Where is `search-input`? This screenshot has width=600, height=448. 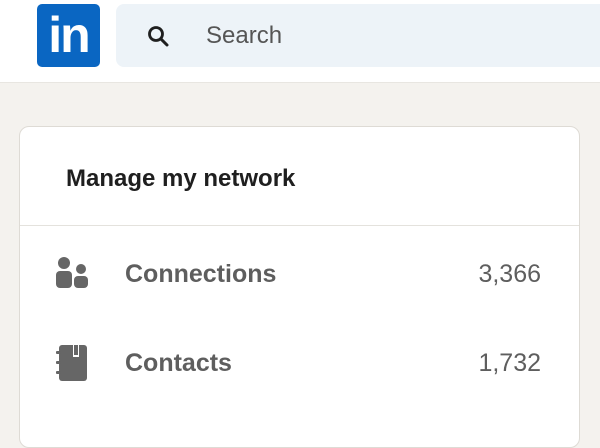 search-input is located at coordinates (396, 35).